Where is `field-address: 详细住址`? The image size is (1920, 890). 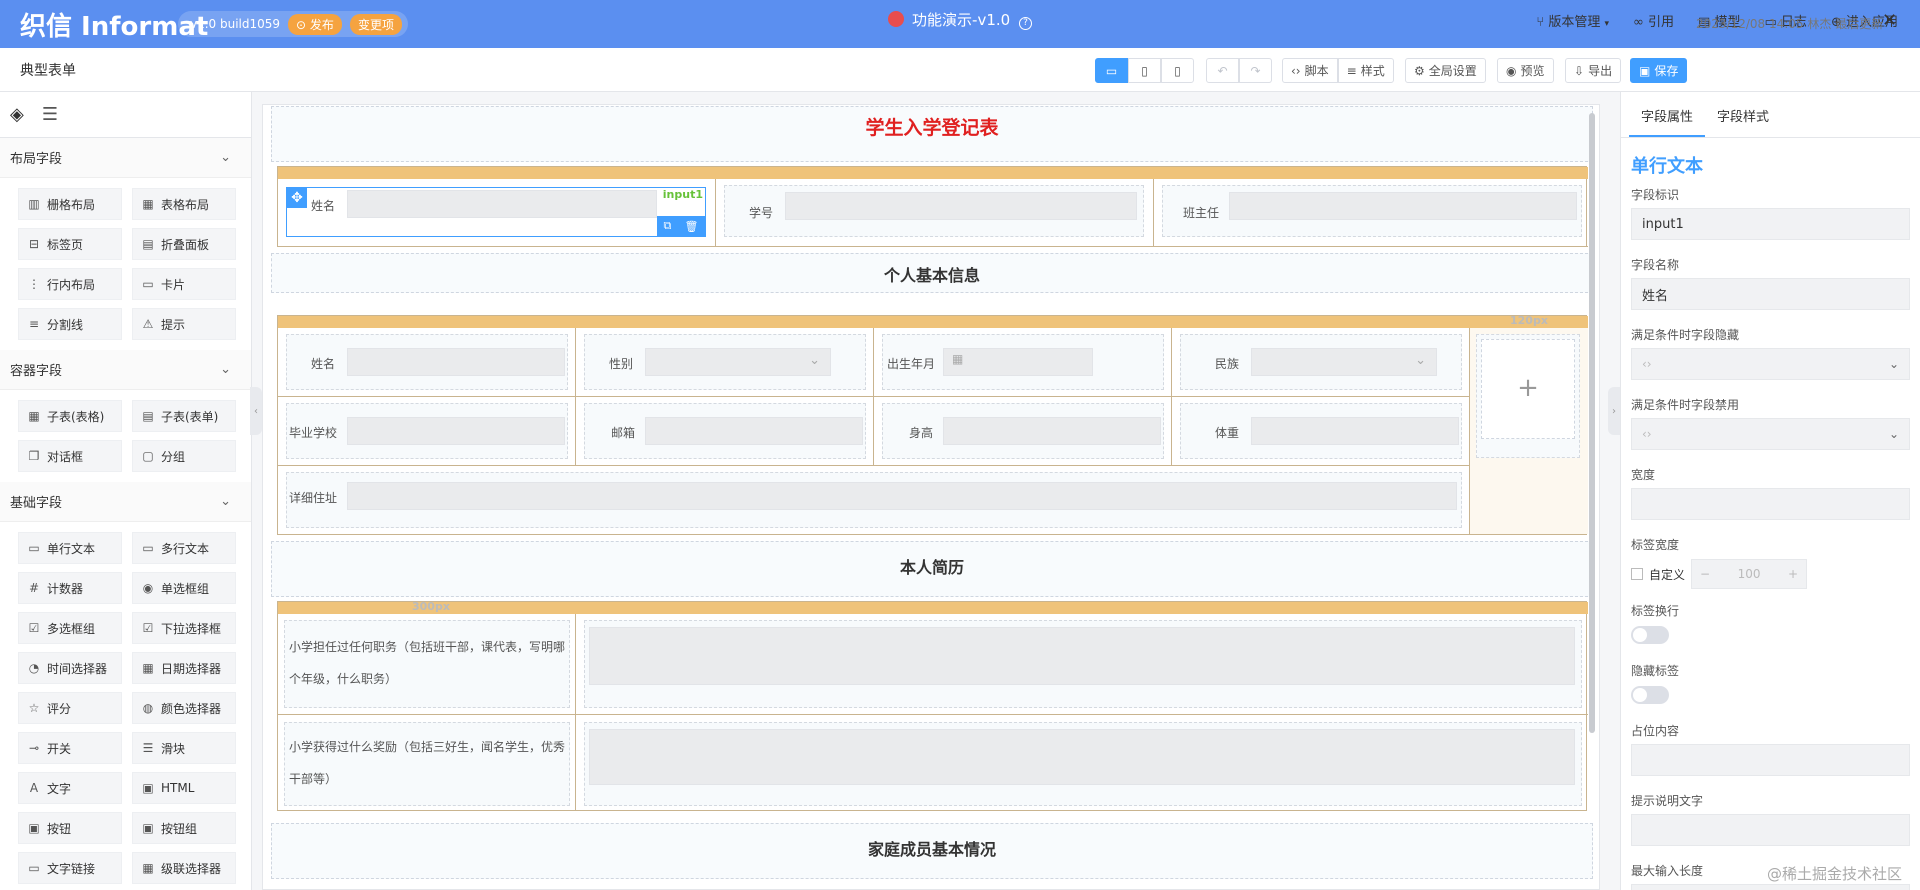
field-address: 详细住址 is located at coordinates (874, 500).